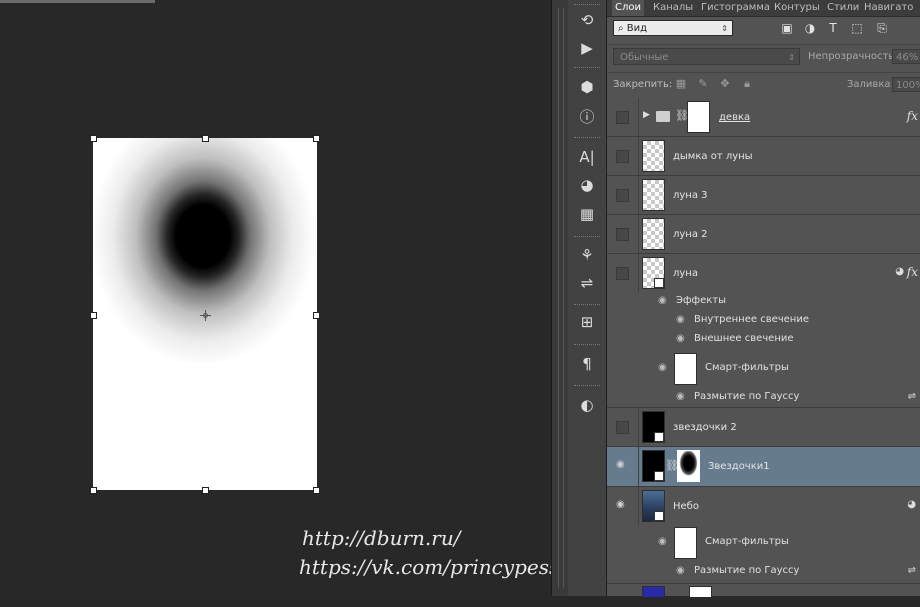 The height and width of the screenshot is (607, 920). What do you see at coordinates (779, 339) in the screenshot?
I see `effect-row: ◉ Внешнее свечение` at bounding box center [779, 339].